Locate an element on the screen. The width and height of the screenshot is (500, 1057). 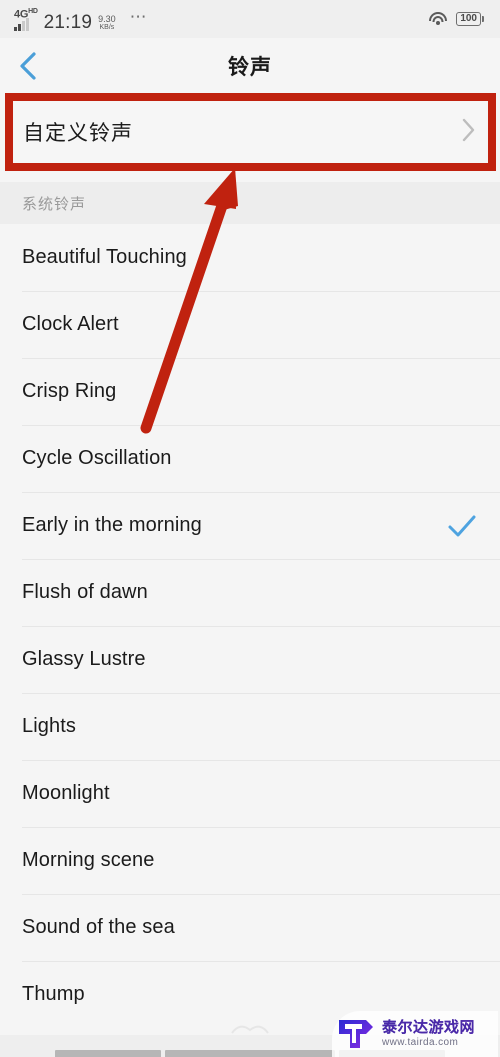
wifi-icon is located at coordinates (438, 19).